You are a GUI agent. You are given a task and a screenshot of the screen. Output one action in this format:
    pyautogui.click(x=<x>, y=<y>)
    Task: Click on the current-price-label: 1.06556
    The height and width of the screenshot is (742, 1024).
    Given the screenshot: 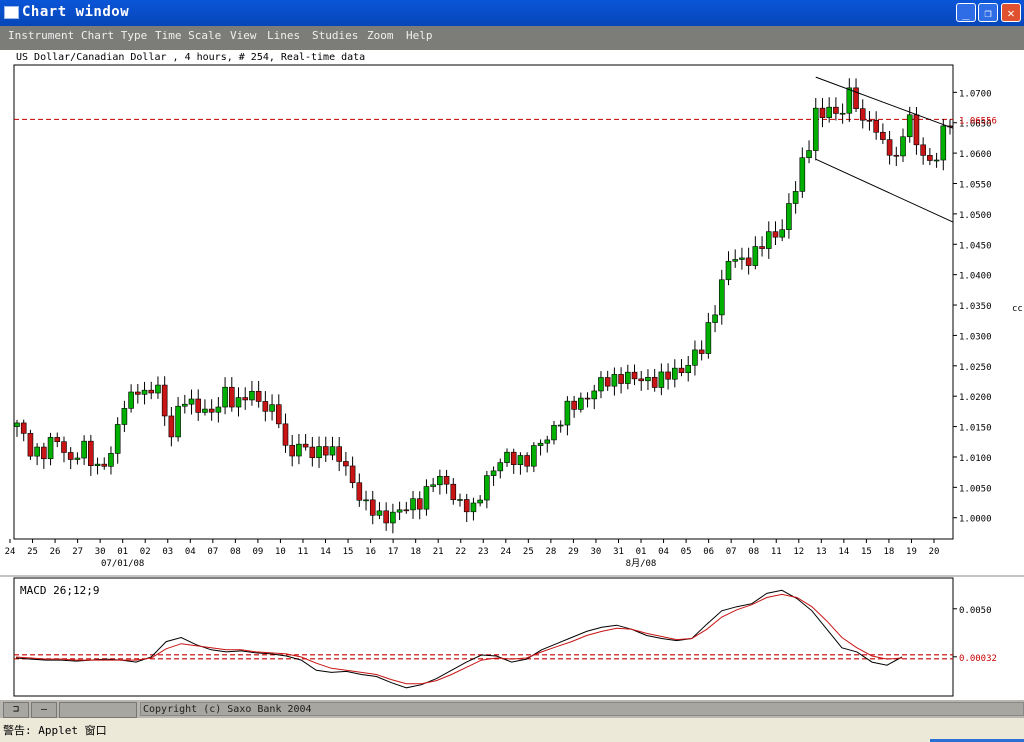 What is the action you would take?
    pyautogui.click(x=978, y=121)
    